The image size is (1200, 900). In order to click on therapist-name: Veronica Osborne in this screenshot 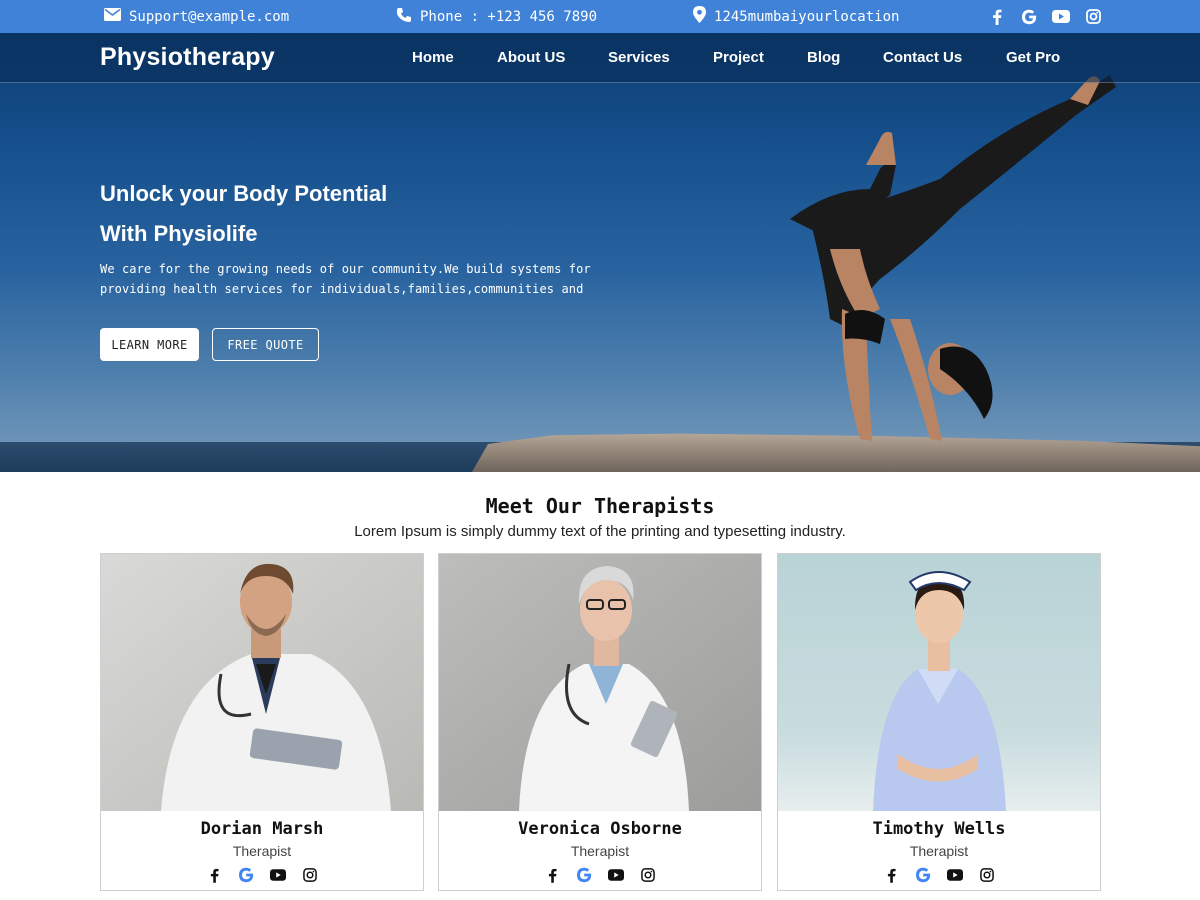, I will do `click(600, 829)`.